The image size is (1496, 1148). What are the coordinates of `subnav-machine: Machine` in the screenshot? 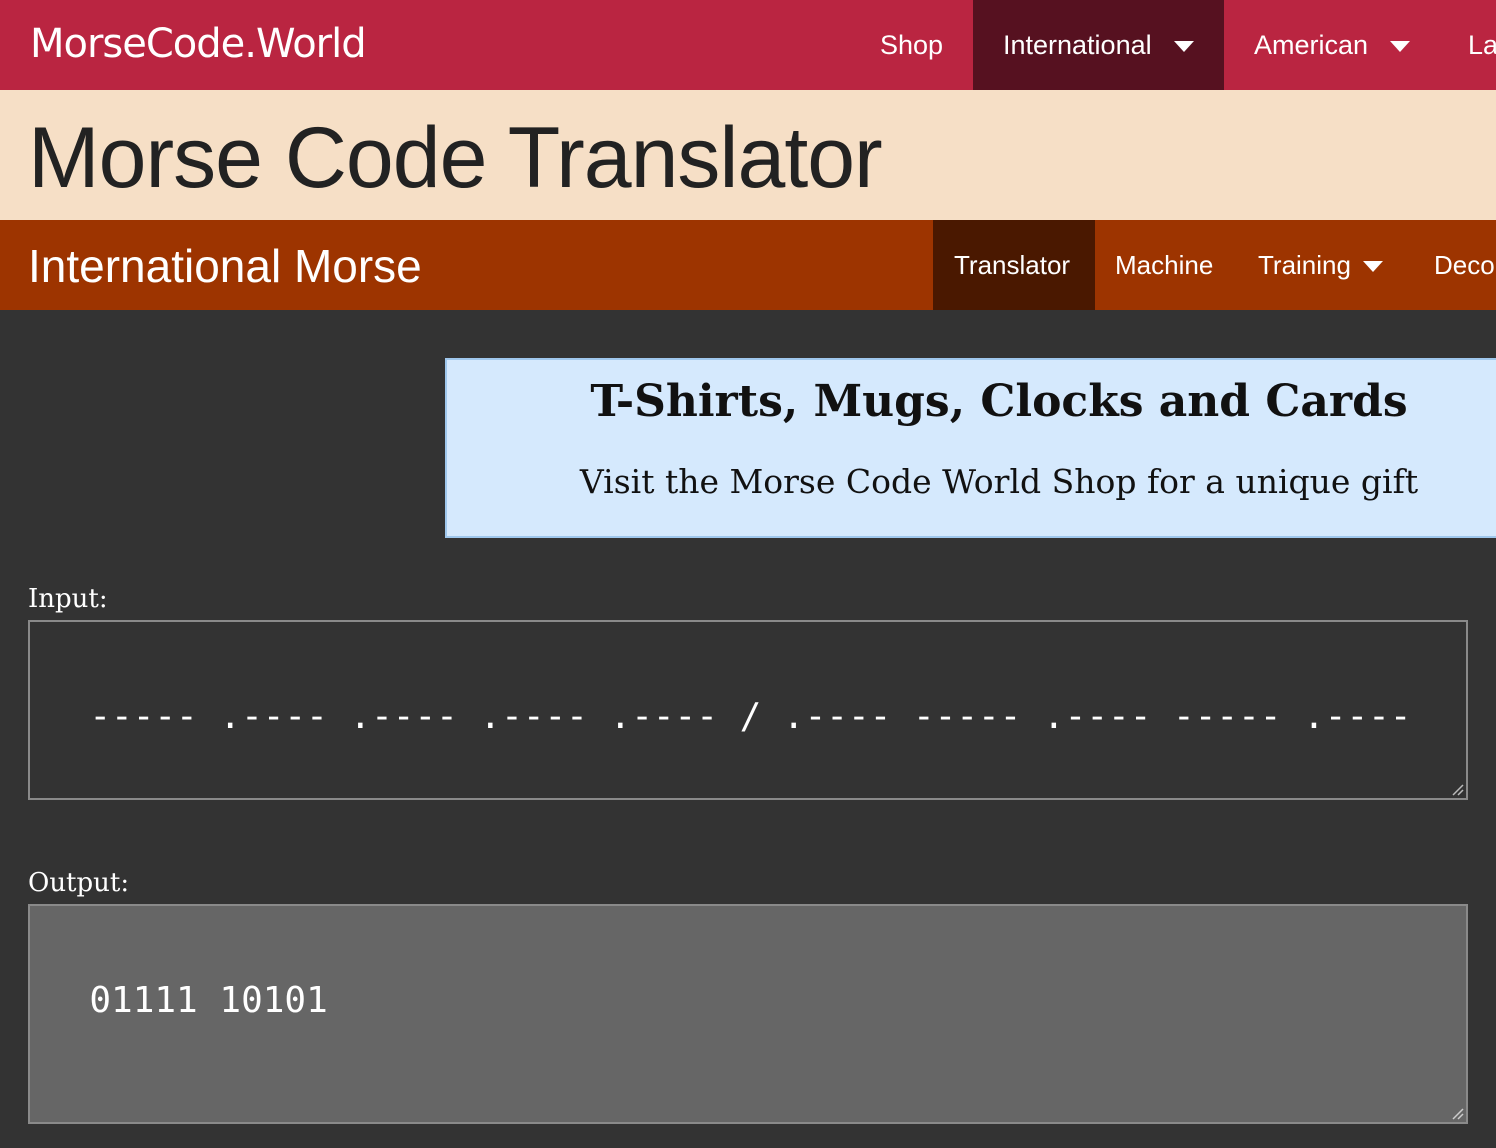 It's located at (1166, 265).